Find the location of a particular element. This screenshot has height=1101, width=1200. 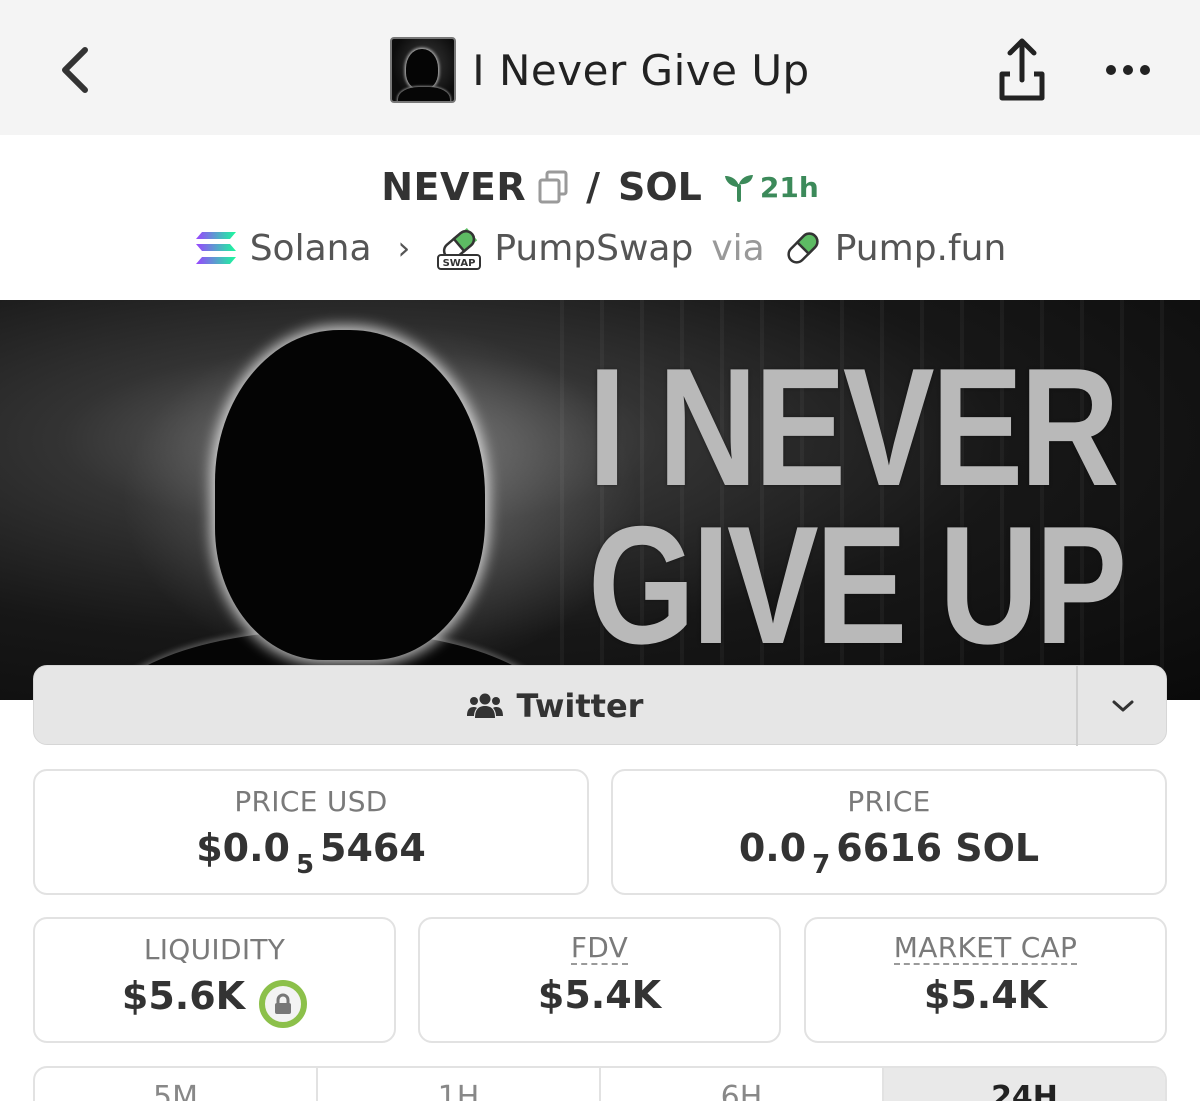

via-label: via is located at coordinates (738, 248).